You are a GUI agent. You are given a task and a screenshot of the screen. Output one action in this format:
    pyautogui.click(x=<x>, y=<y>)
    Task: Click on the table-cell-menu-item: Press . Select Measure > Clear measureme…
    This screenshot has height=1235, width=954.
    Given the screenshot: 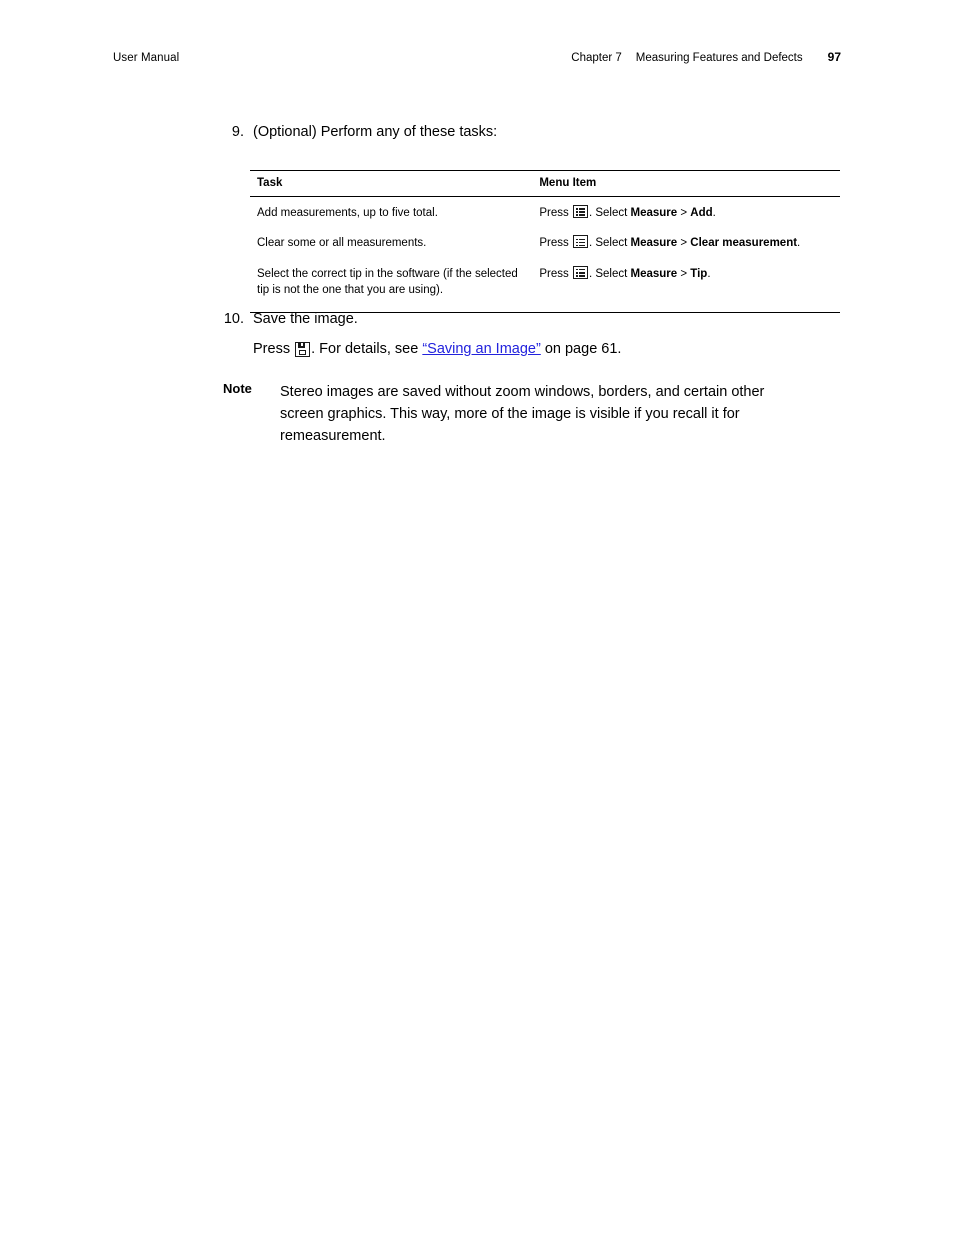 What is the action you would take?
    pyautogui.click(x=686, y=242)
    